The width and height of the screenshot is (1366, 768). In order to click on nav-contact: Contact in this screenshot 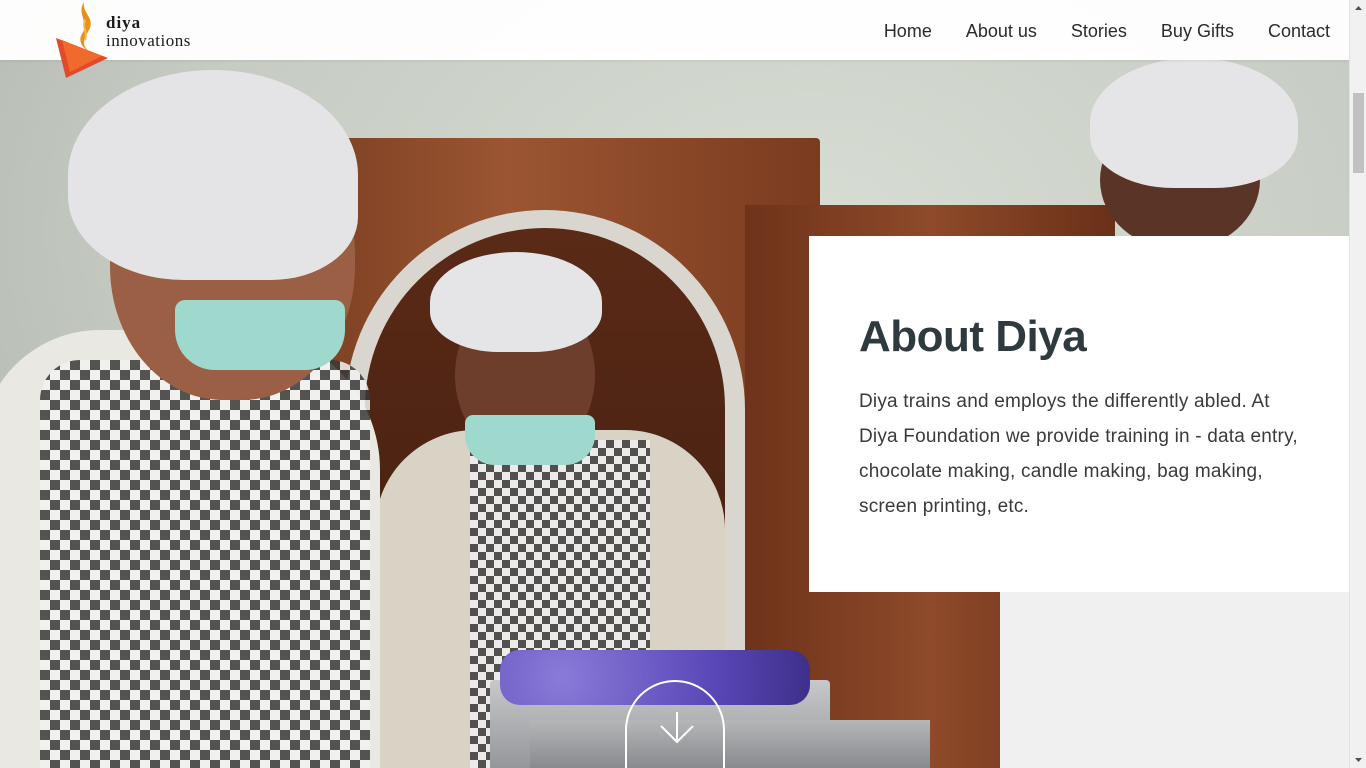, I will do `click(1299, 31)`.